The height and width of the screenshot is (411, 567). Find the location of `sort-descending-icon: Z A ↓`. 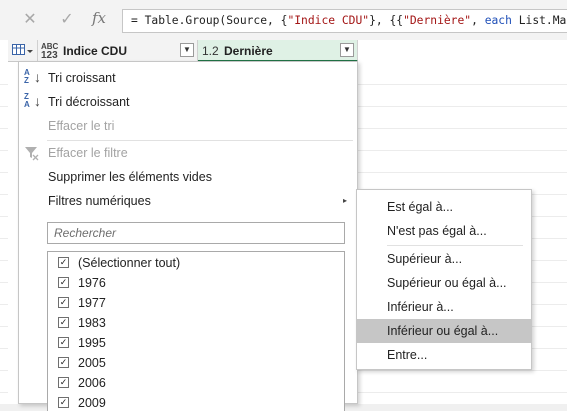

sort-descending-icon: Z A ↓ is located at coordinates (32, 101).